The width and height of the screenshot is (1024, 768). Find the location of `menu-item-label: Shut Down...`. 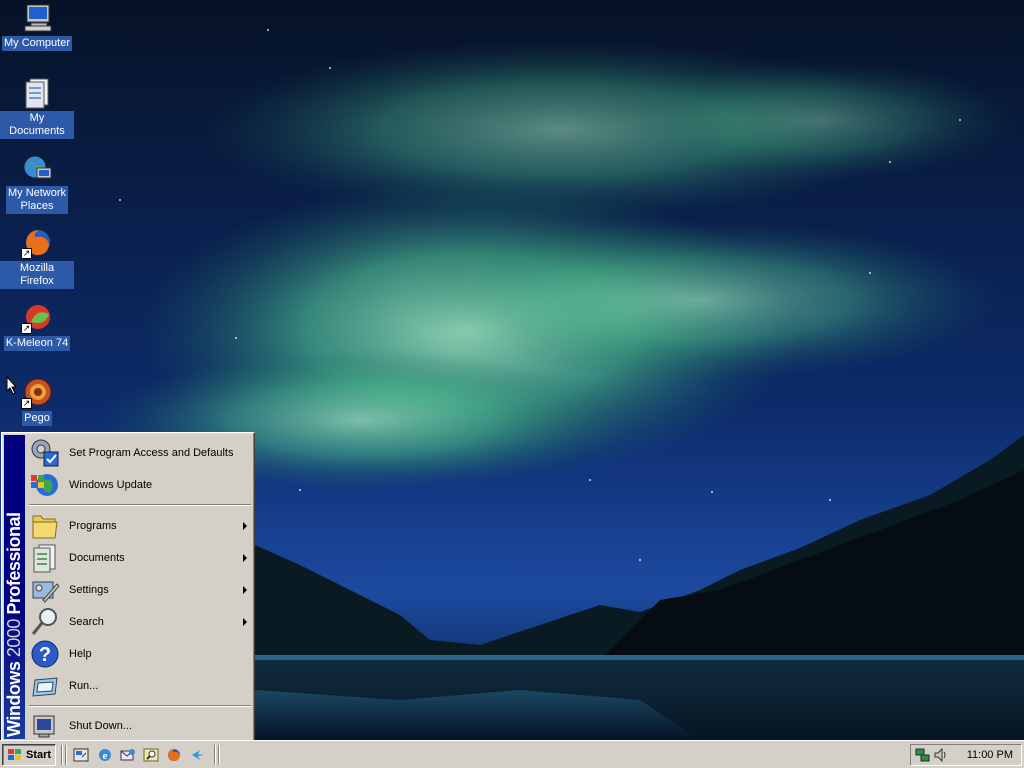

menu-item-label: Shut Down... is located at coordinates (100, 726).